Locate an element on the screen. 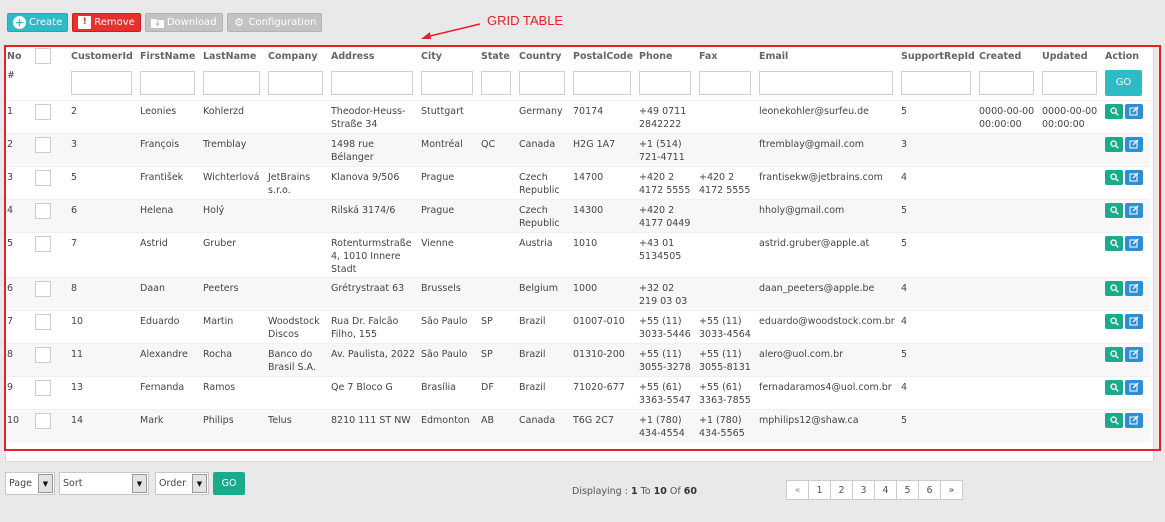 The image size is (1165, 522). pager-page-button: 1 is located at coordinates (819, 490).